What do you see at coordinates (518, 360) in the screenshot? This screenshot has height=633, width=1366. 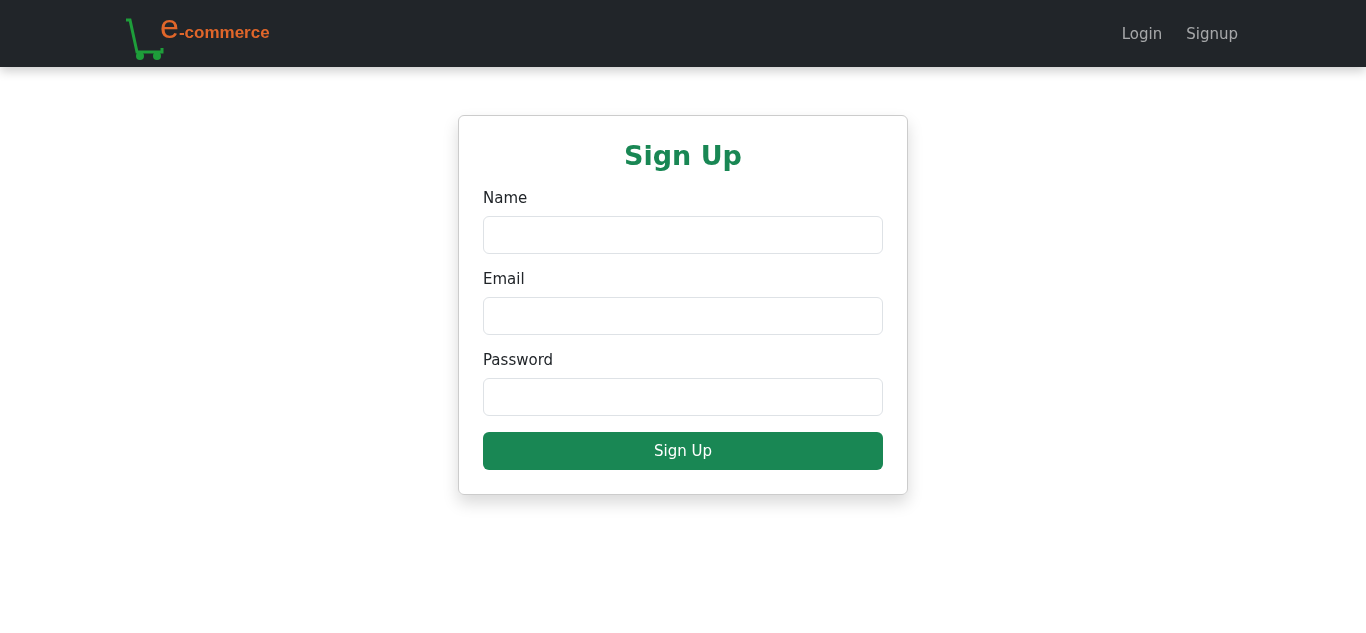 I see `field-label: Password` at bounding box center [518, 360].